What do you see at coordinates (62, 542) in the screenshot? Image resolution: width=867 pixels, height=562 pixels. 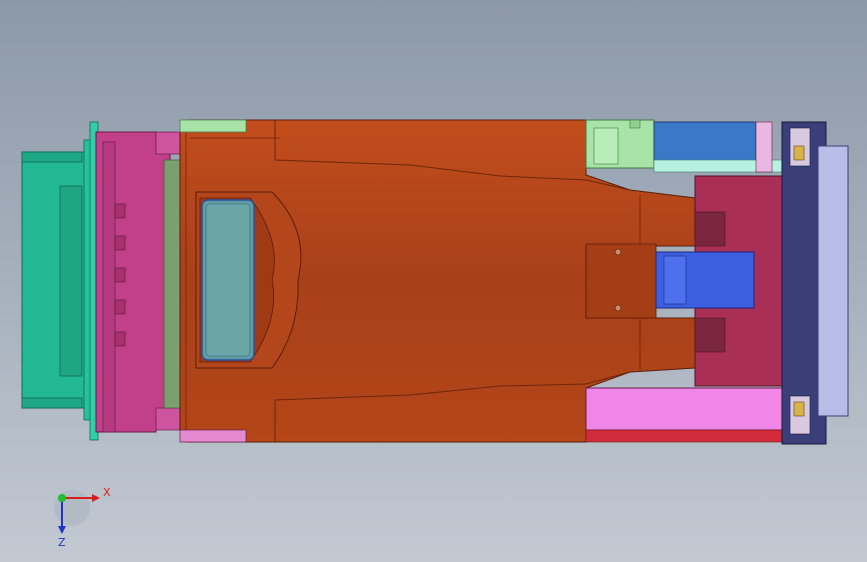 I see `z-axis-label: Z` at bounding box center [62, 542].